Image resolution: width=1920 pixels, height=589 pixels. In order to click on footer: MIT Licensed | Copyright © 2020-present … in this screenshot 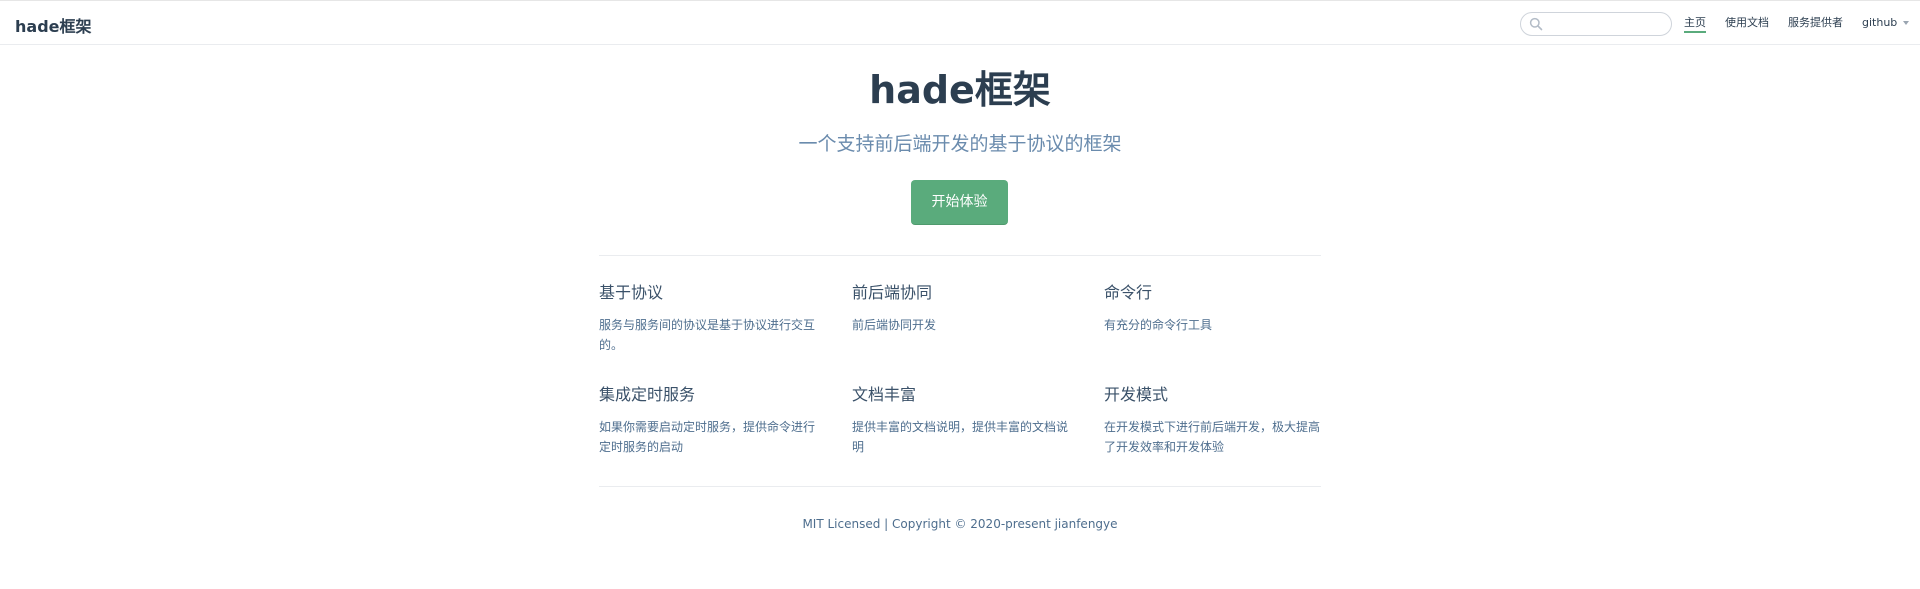, I will do `click(960, 509)`.